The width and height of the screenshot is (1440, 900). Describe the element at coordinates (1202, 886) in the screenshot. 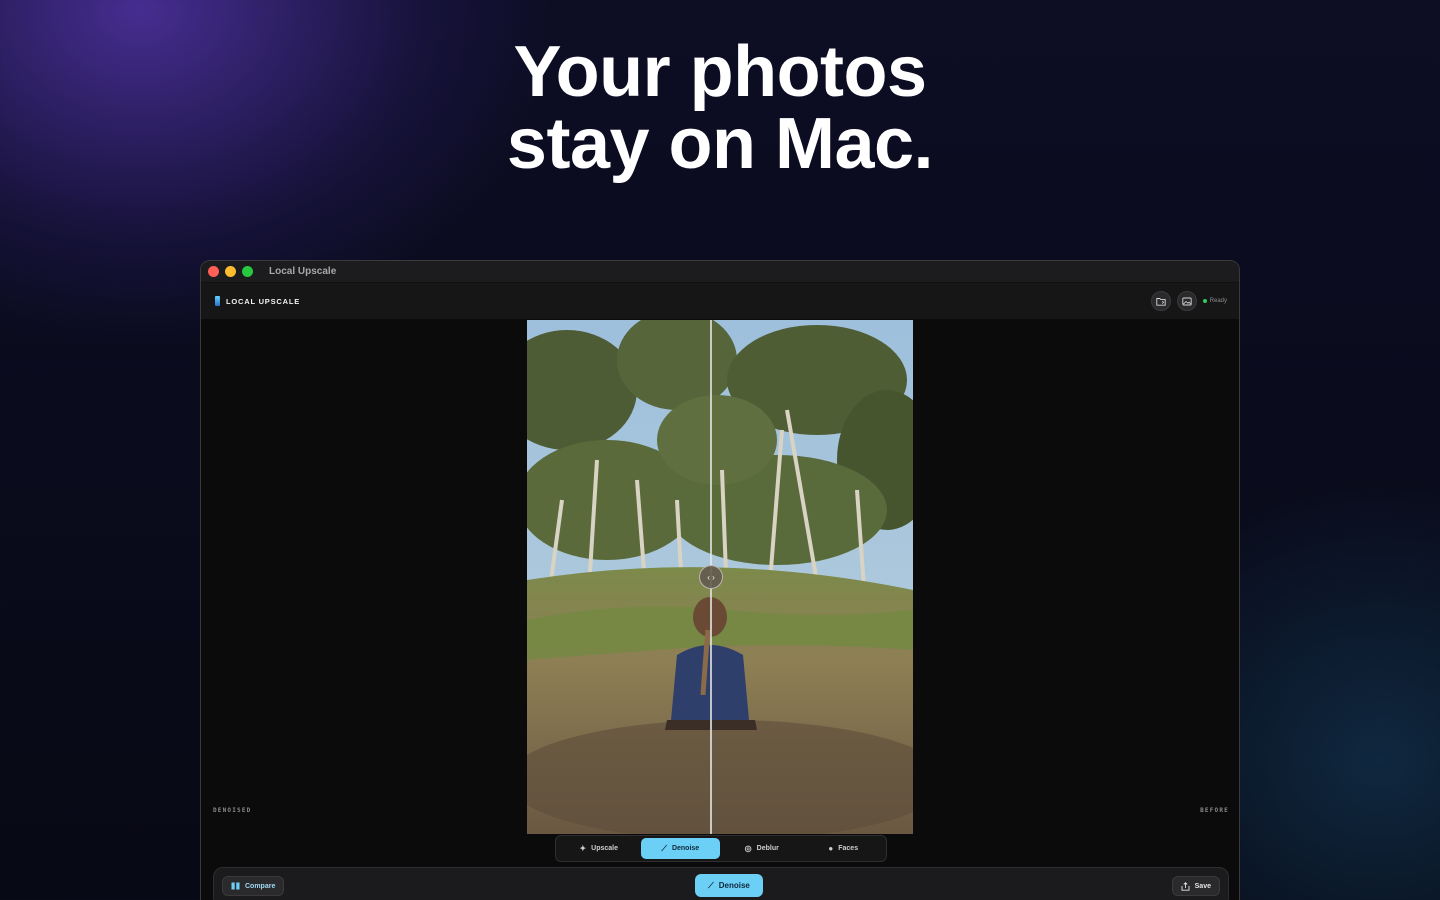

I see `save-label: Save` at that location.